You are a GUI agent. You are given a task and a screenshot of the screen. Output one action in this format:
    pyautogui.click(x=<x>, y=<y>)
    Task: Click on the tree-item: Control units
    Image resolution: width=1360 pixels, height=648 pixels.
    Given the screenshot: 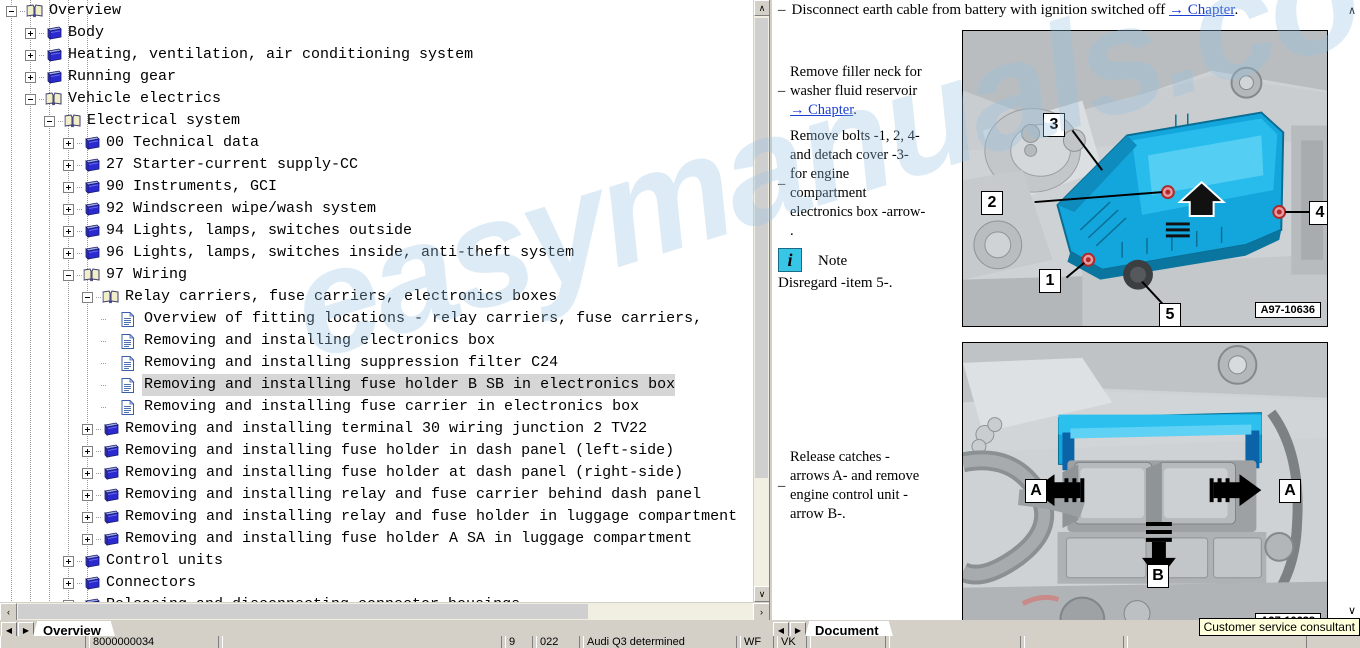 What is the action you would take?
    pyautogui.click(x=377, y=561)
    